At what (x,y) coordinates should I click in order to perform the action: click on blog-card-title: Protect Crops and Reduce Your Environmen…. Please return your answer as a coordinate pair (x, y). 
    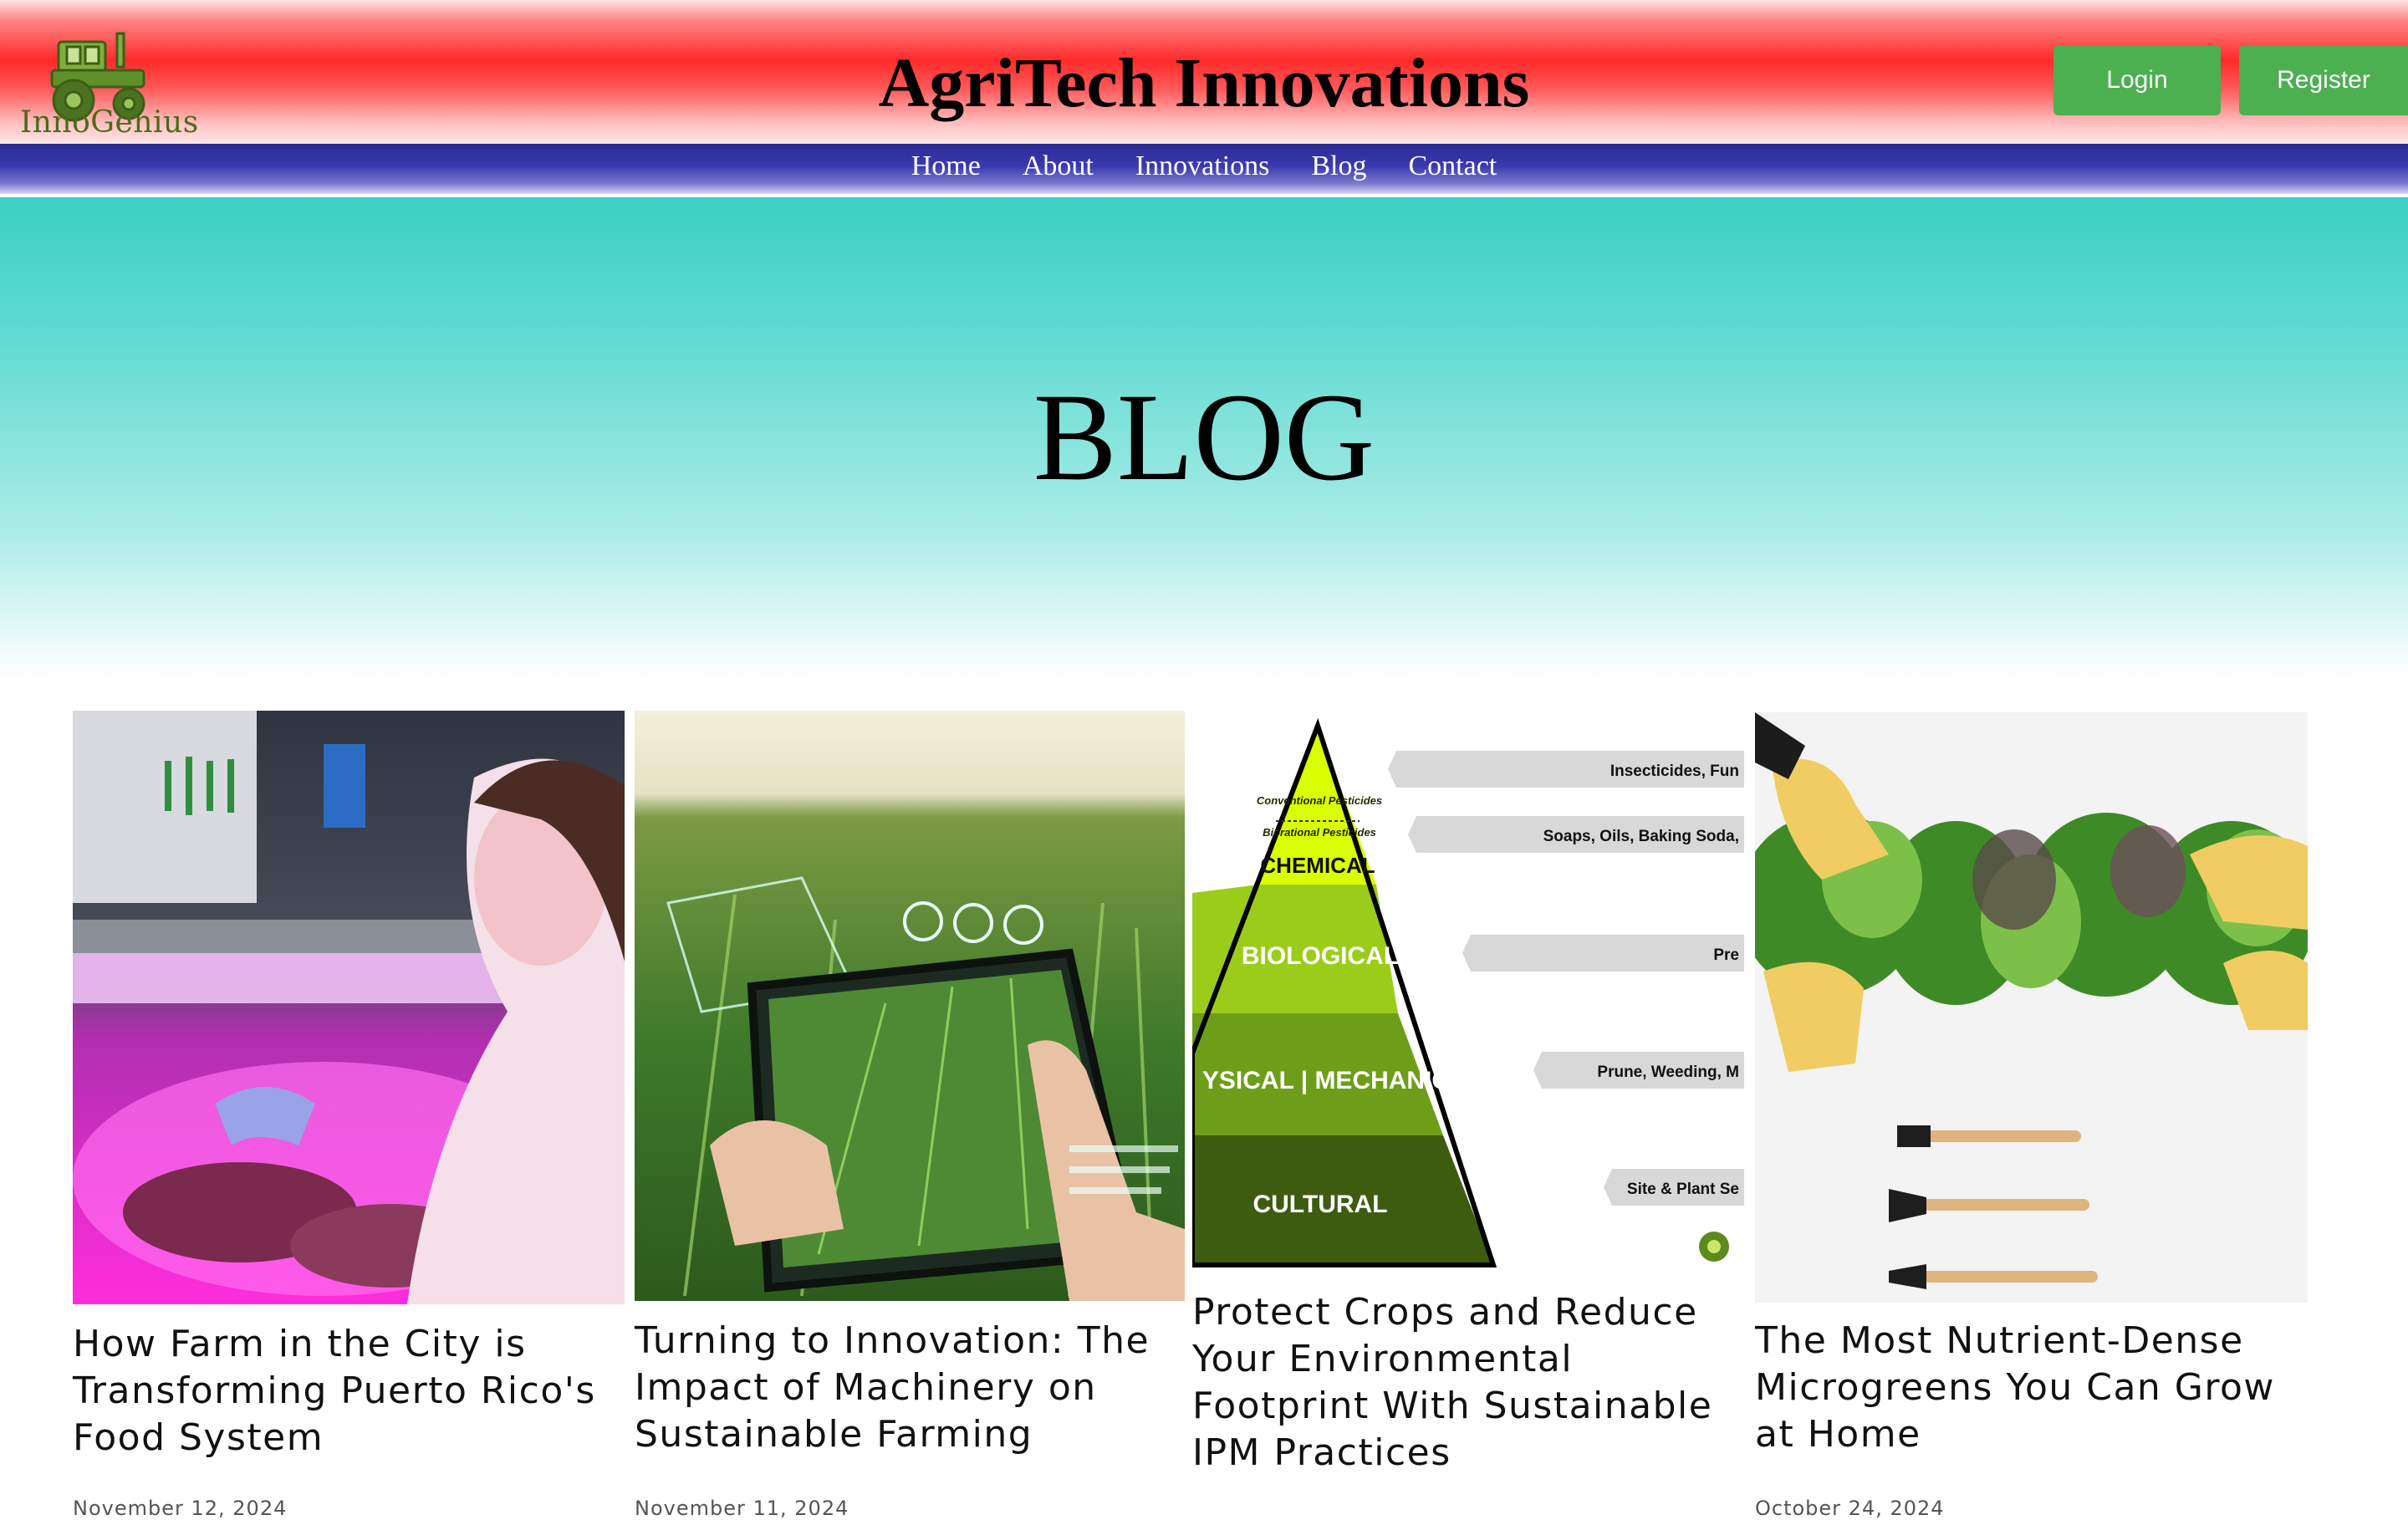
    Looking at the image, I should click on (1468, 1383).